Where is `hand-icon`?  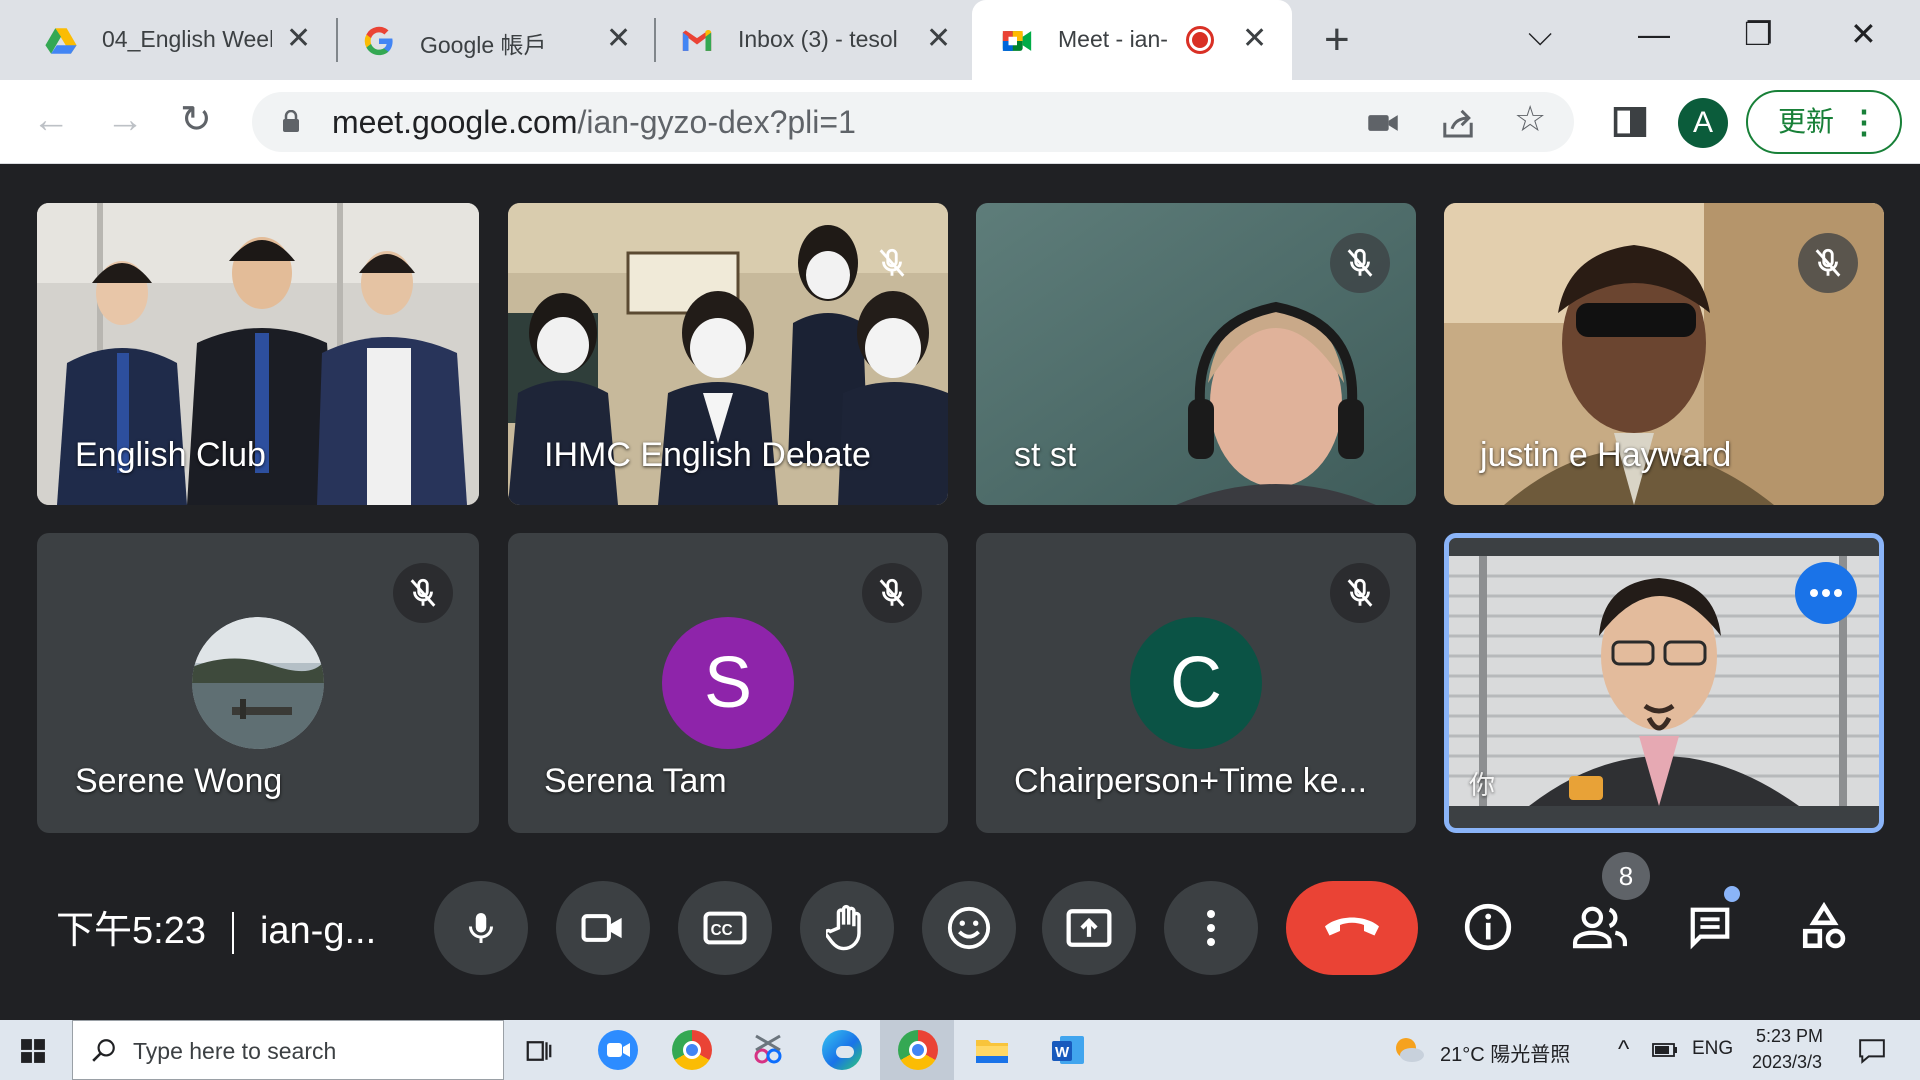
hand-icon is located at coordinates (843, 927).